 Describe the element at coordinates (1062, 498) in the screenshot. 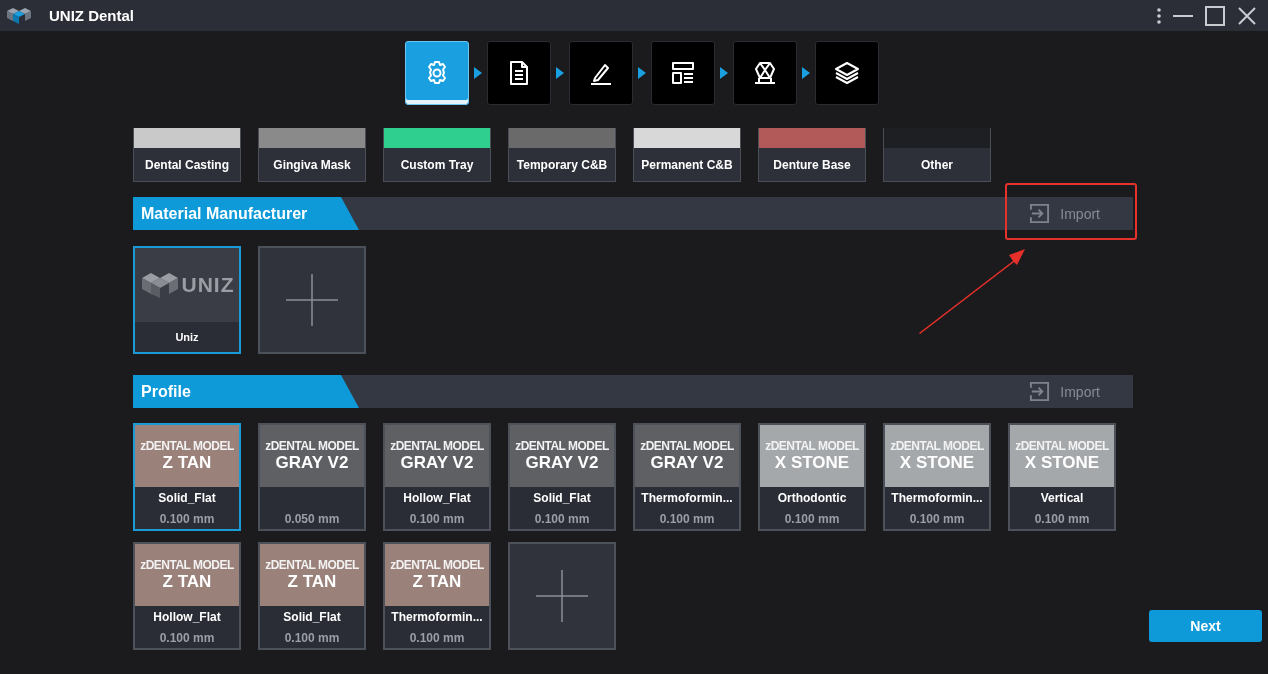

I see `profile-name: Vertical` at that location.